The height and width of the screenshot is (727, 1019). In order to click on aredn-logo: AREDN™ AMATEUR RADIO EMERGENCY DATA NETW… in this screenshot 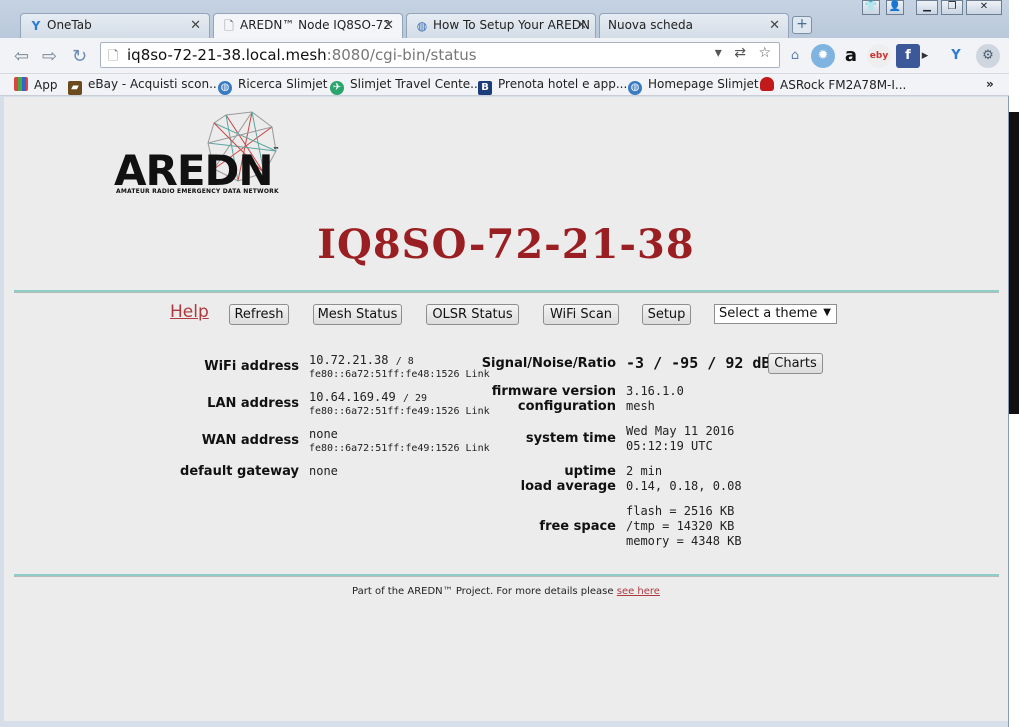, I will do `click(197, 153)`.